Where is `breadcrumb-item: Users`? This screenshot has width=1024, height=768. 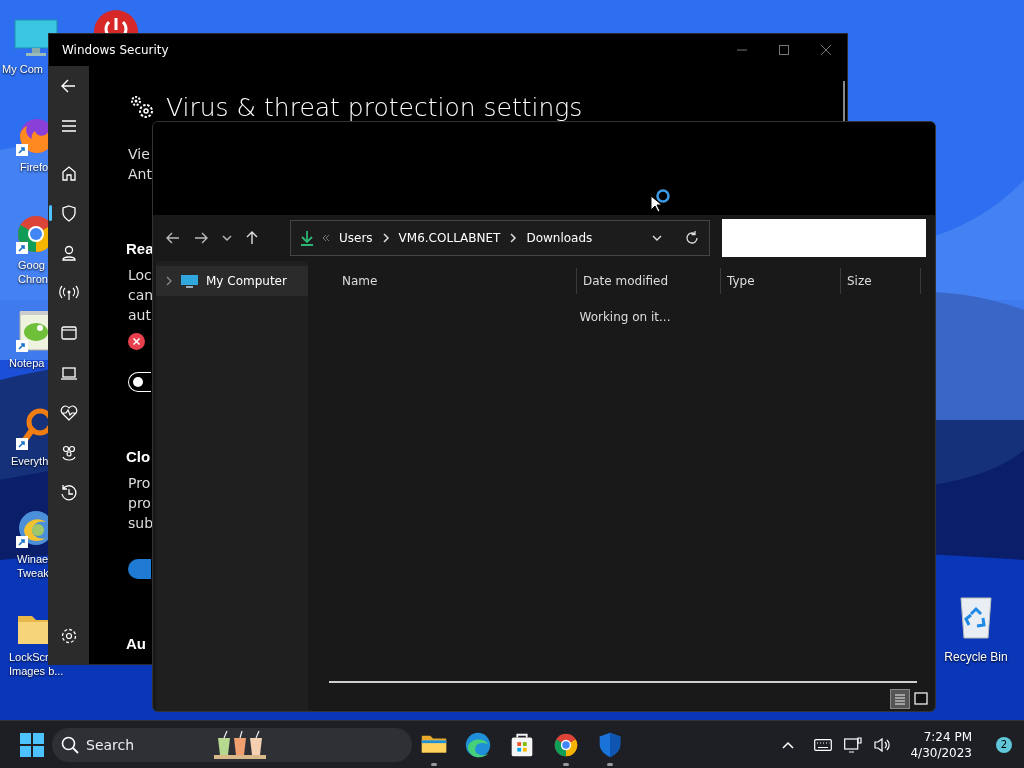 breadcrumb-item: Users is located at coordinates (356, 238).